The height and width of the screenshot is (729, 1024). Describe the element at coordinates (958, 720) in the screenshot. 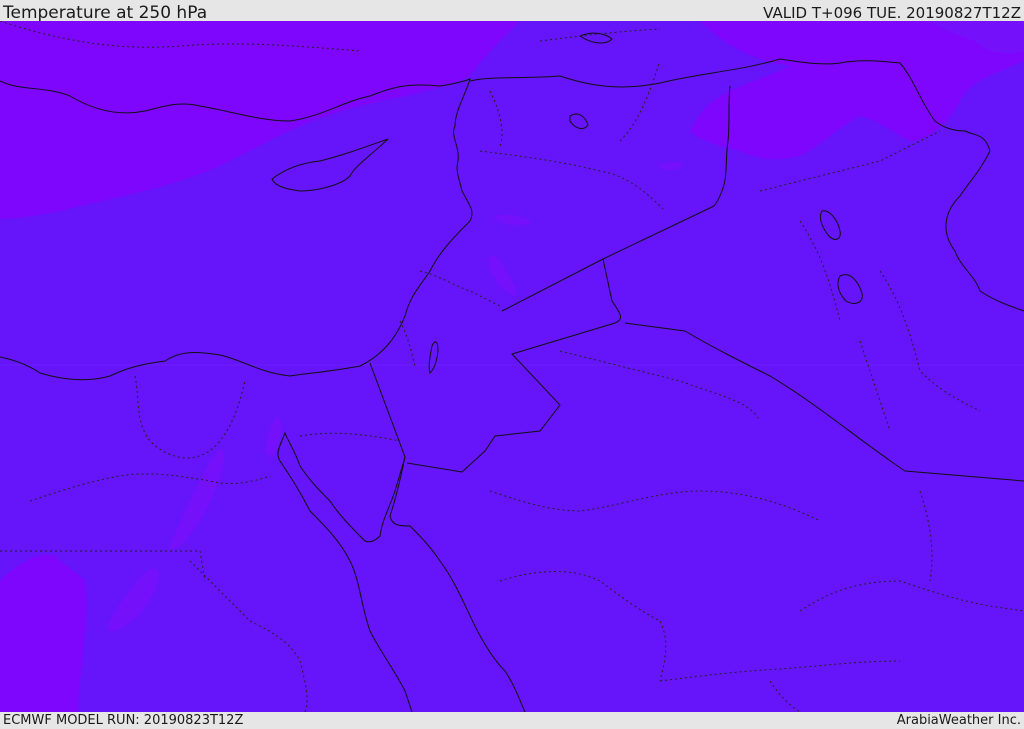

I see `credit-label: ArabiaWeather Inc.` at that location.